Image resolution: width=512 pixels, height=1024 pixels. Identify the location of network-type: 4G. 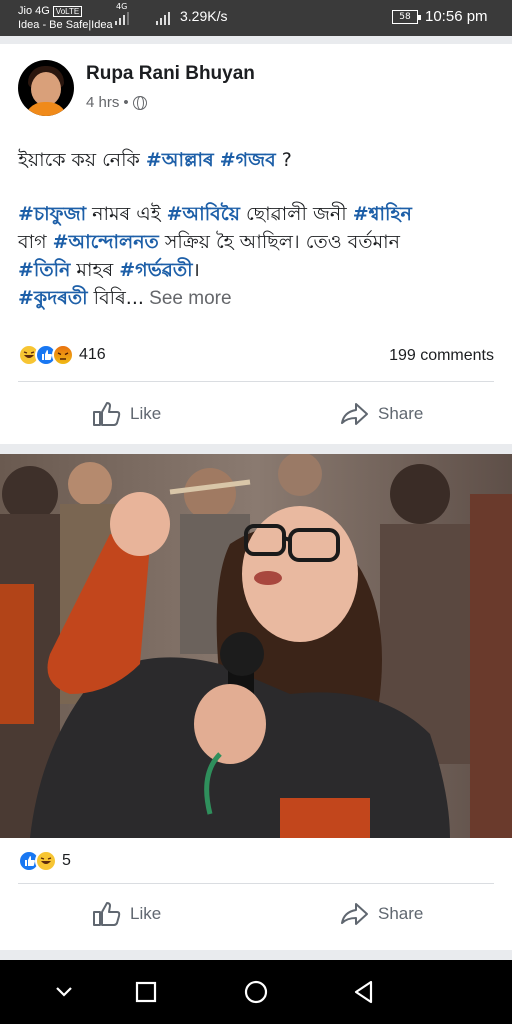
(122, 6).